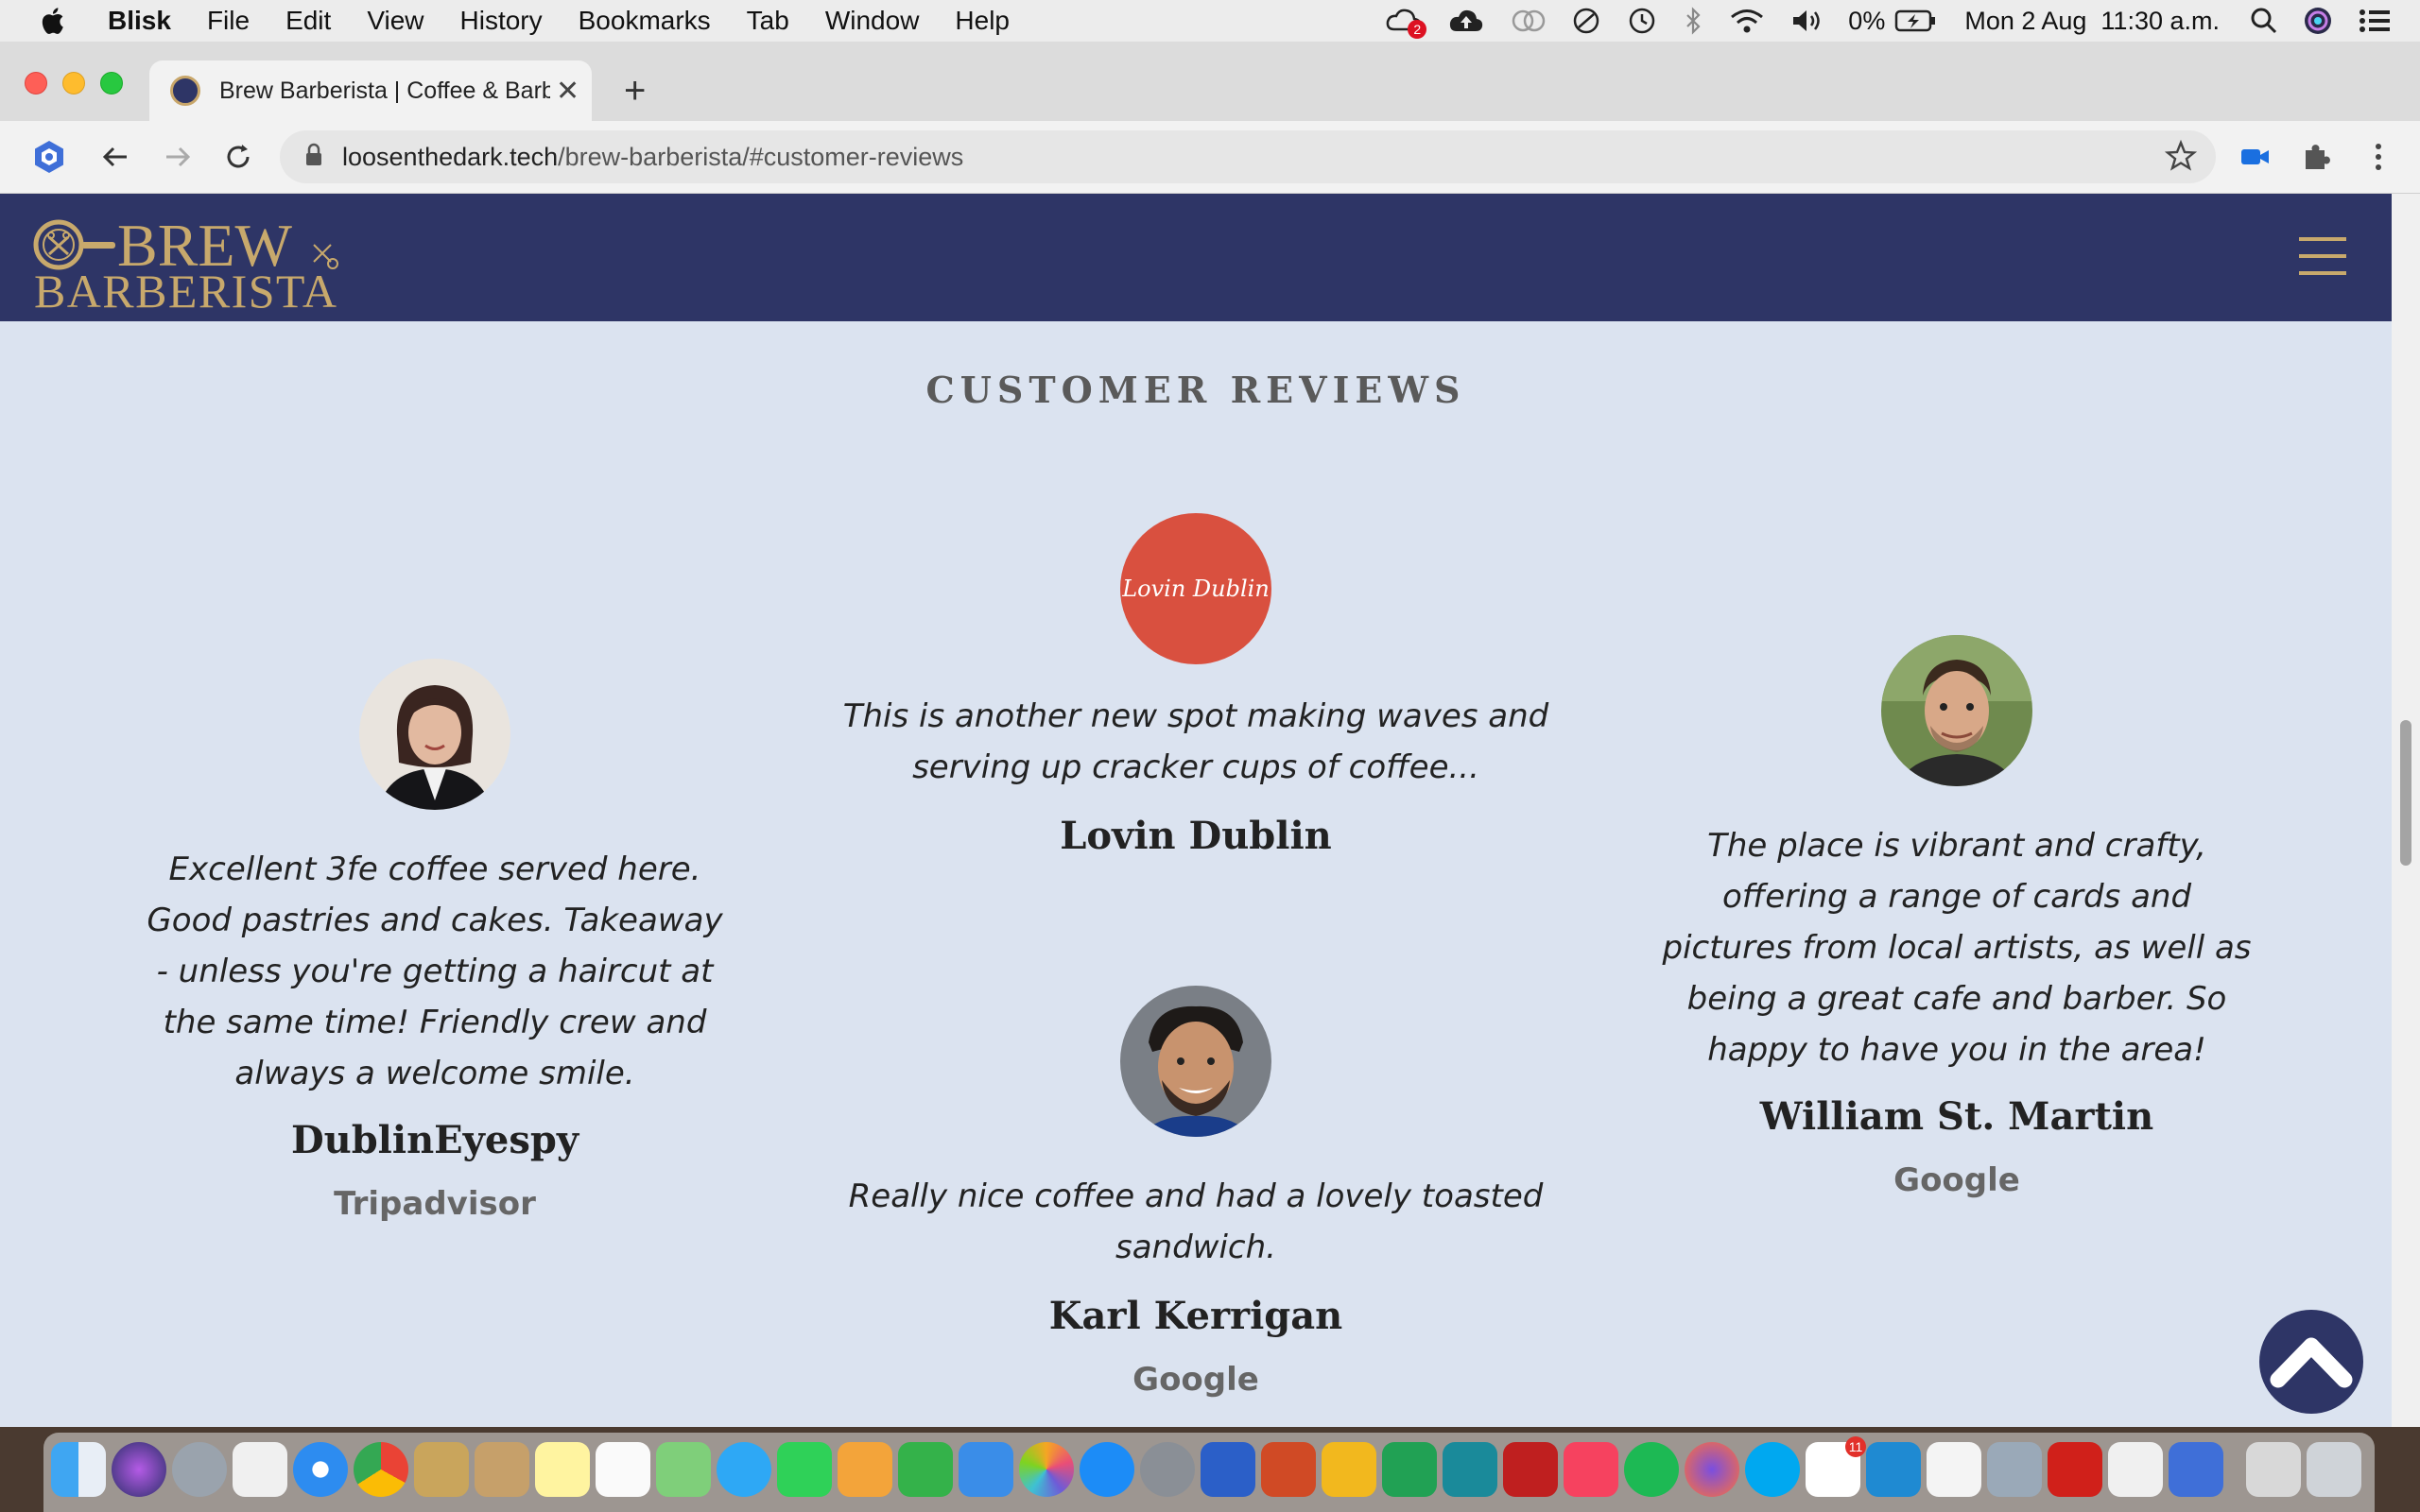 This screenshot has width=2420, height=1512. What do you see at coordinates (2264, 21) in the screenshot?
I see `spotlight-search-icon` at bounding box center [2264, 21].